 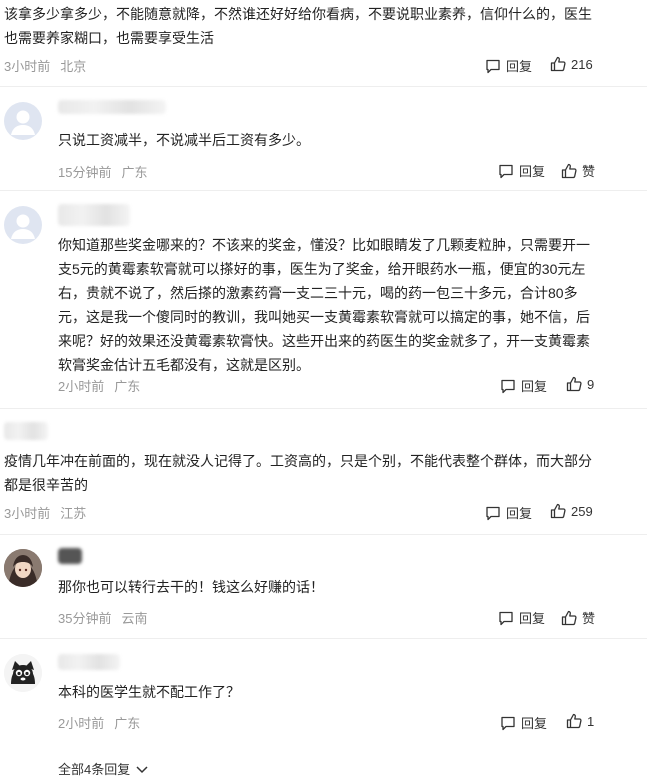 I want to click on comment-meta: 3小时前 北京, so click(x=45, y=65).